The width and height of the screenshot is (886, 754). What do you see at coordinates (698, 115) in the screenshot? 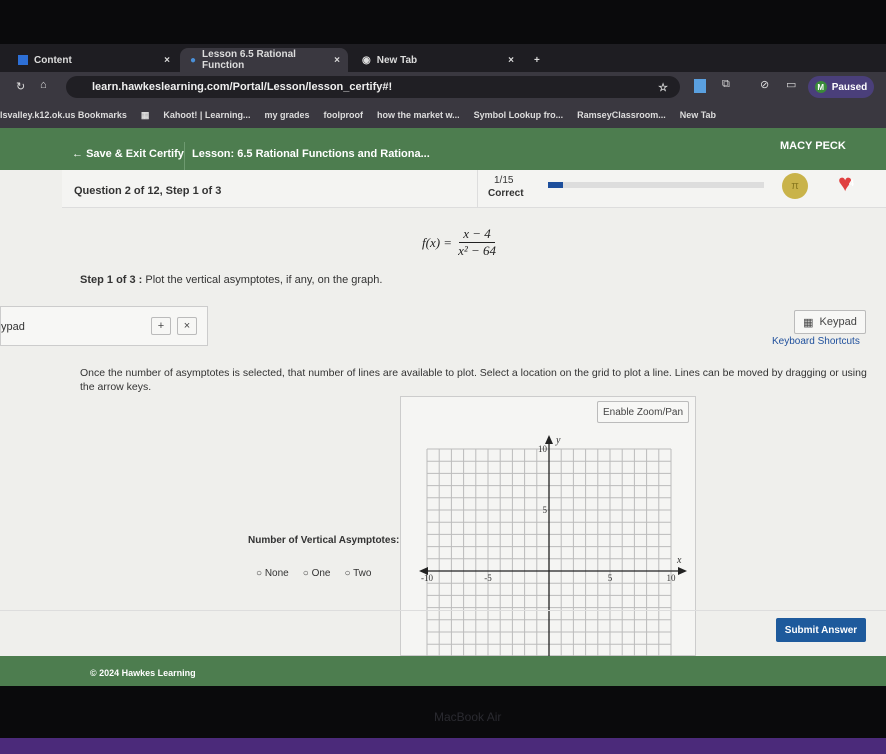
I see `bookmark-item: New Tab` at bounding box center [698, 115].